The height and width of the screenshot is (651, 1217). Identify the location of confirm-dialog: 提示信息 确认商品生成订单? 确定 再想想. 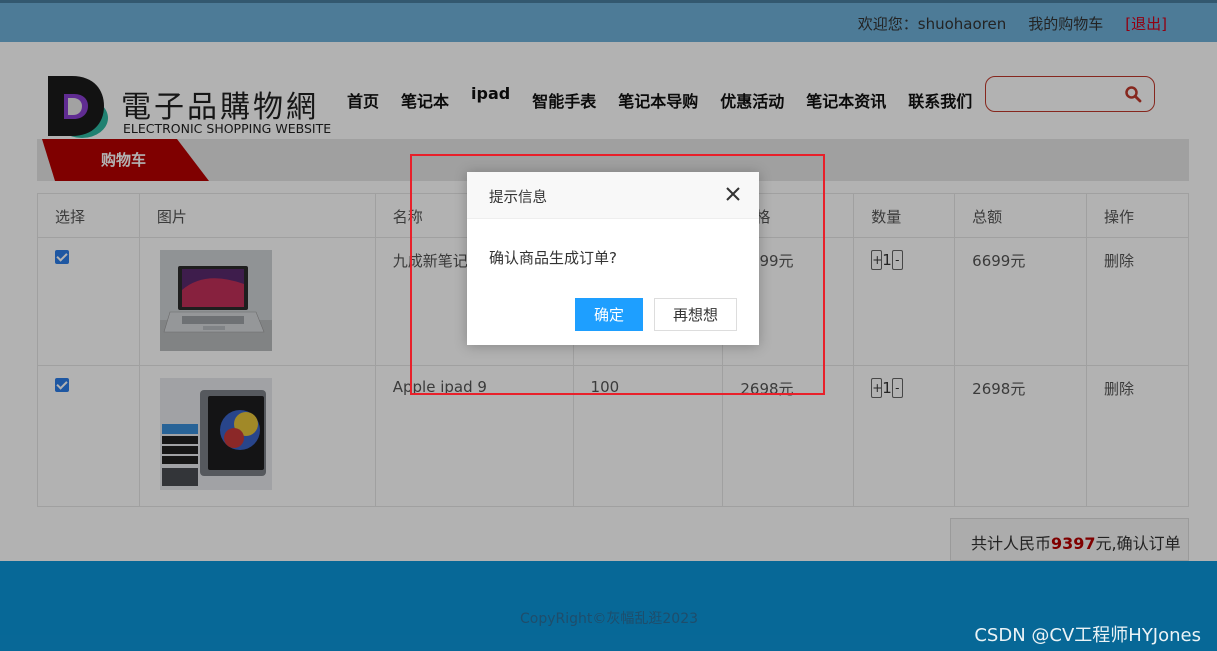
(613, 258).